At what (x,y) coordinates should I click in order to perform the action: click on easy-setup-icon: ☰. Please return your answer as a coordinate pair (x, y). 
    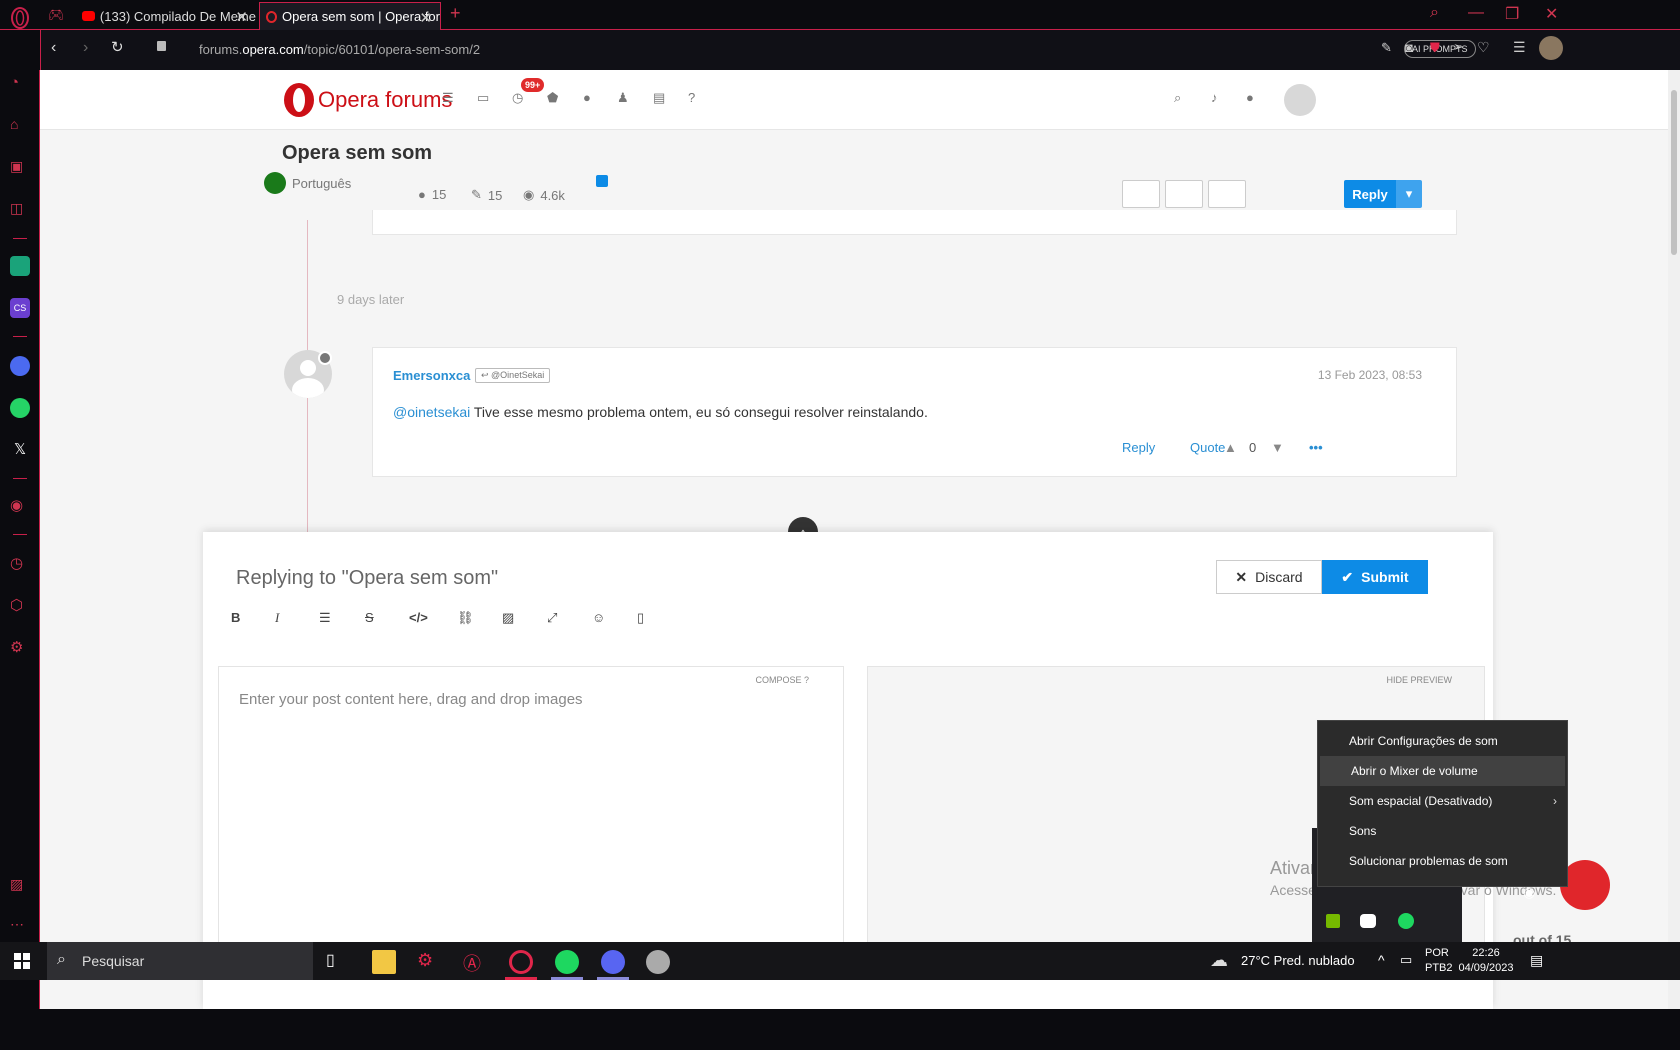
    Looking at the image, I should click on (1519, 47).